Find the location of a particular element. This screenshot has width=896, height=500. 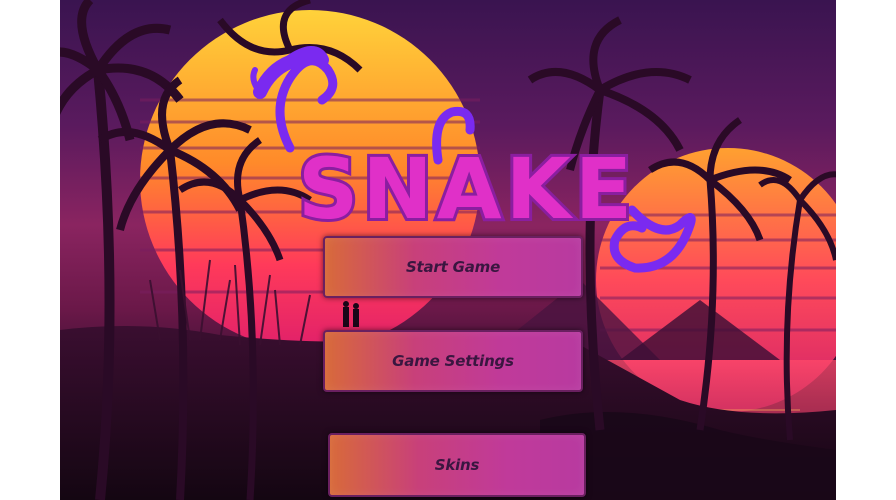

start-game-label: Start Game is located at coordinates (453, 267).